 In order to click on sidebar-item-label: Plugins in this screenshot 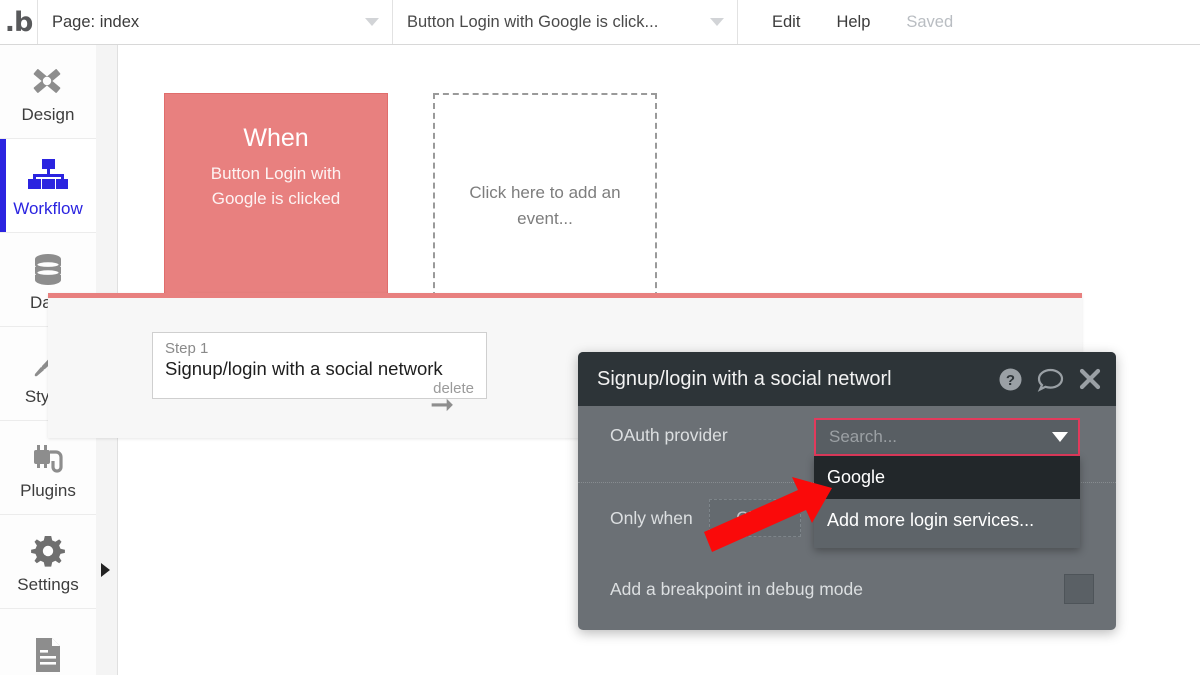, I will do `click(48, 490)`.